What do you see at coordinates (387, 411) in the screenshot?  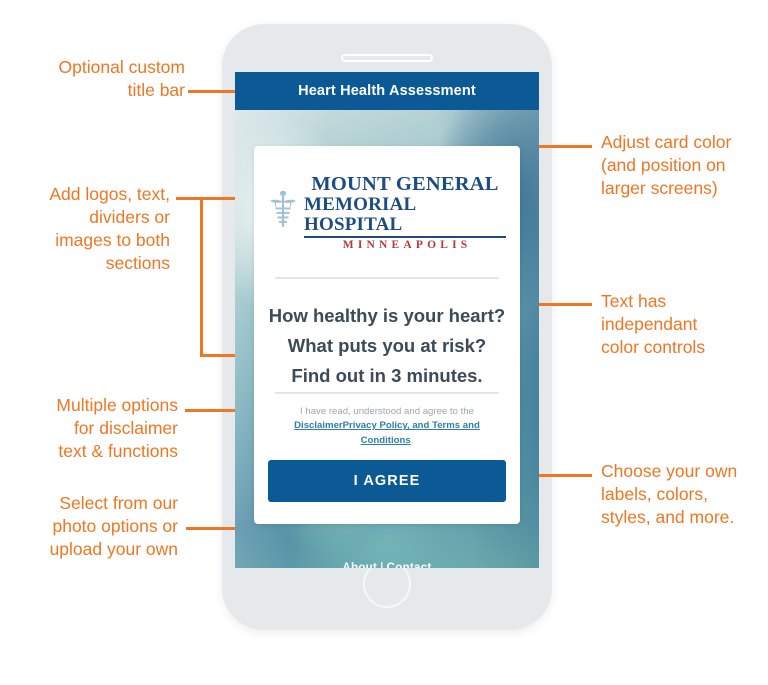 I see `disclaimer-prefix: I have read, understood and agree to the` at bounding box center [387, 411].